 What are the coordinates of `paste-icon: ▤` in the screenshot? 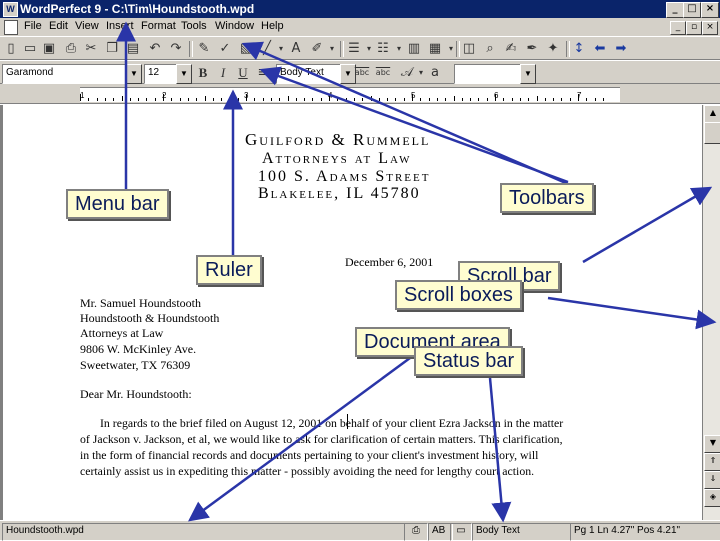 It's located at (133, 48).